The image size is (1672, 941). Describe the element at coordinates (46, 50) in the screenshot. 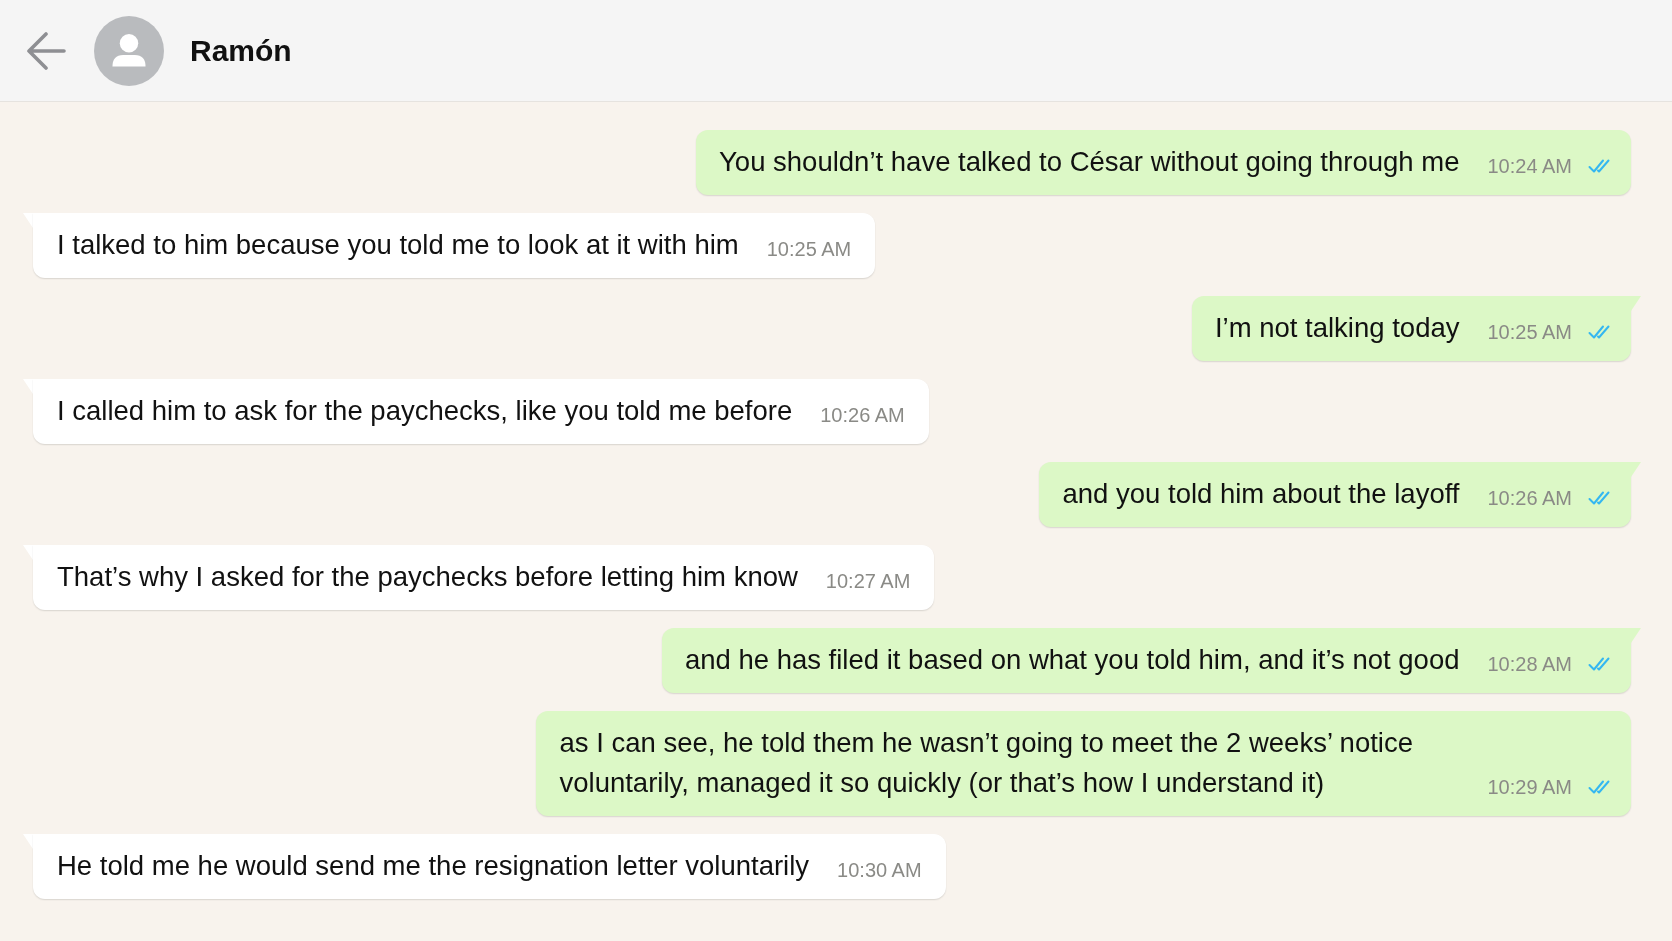

I see `back-arrow-icon` at that location.